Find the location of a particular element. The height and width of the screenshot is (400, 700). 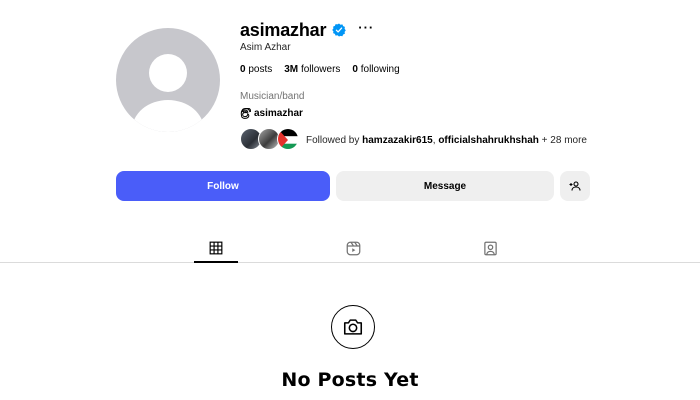

profile-category: Musician/band is located at coordinates (272, 96).